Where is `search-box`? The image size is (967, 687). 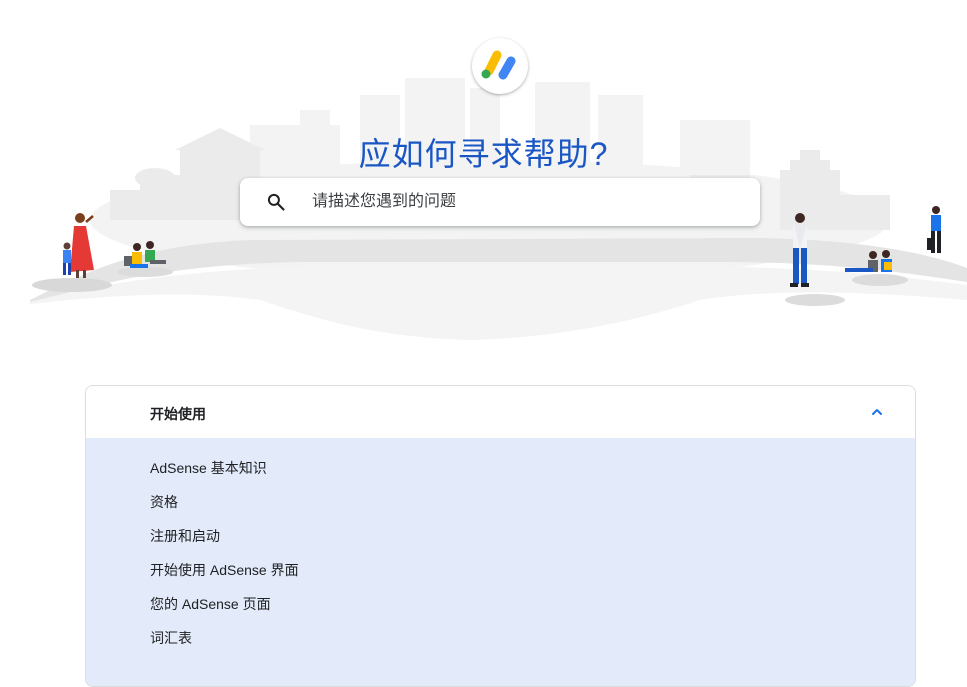 search-box is located at coordinates (500, 202).